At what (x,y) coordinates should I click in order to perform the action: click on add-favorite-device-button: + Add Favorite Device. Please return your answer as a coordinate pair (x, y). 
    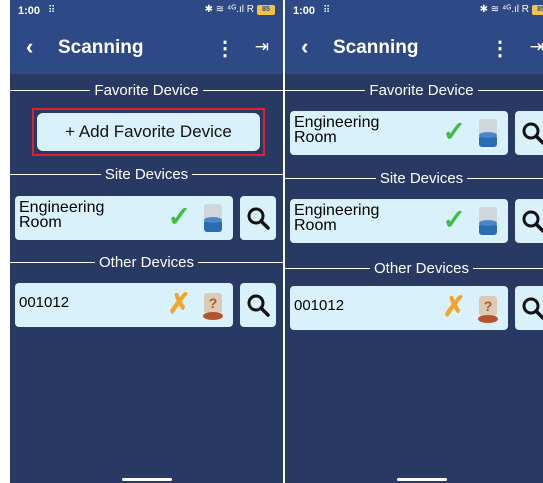
    Looking at the image, I should click on (148, 132).